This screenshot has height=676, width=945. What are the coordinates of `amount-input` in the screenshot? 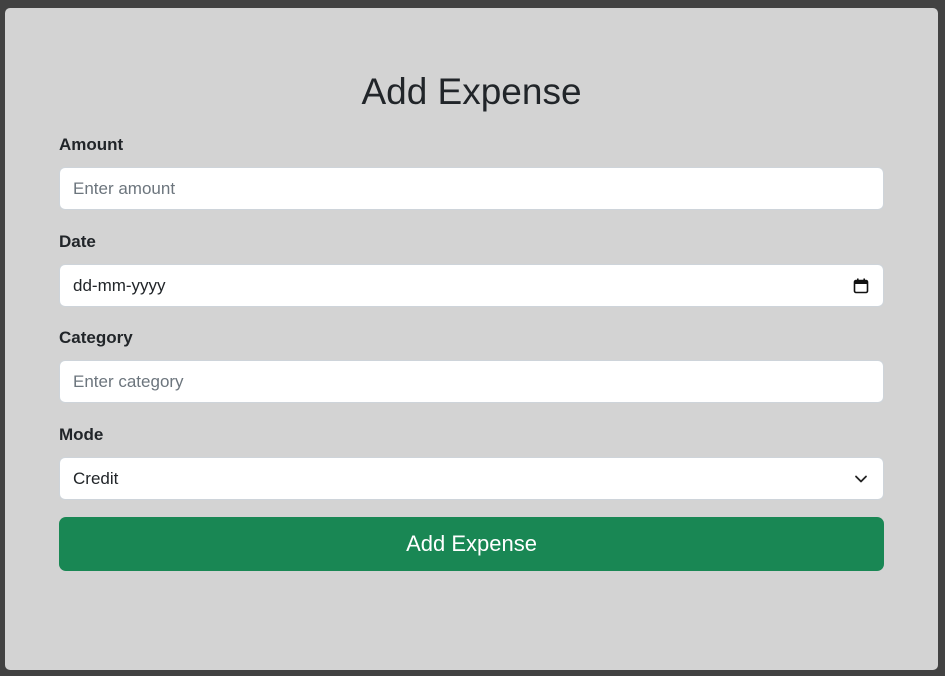 It's located at (471, 188).